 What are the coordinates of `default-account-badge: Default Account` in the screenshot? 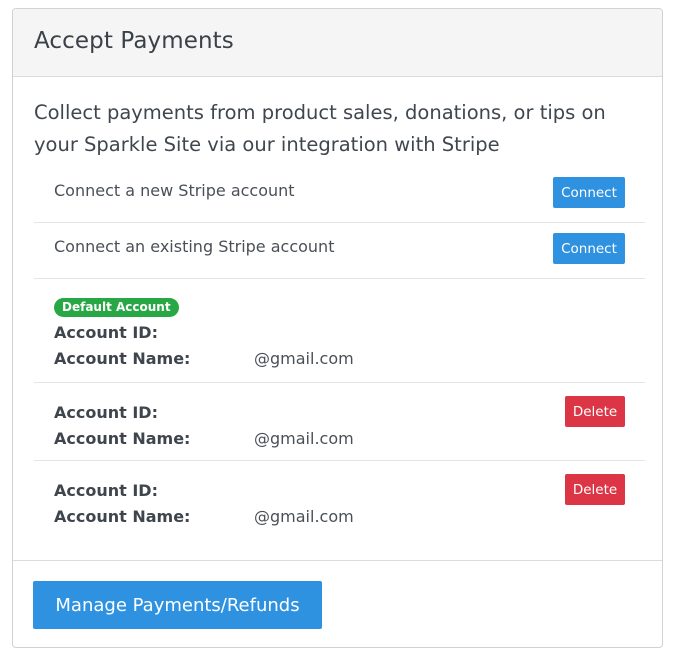 It's located at (116, 307).